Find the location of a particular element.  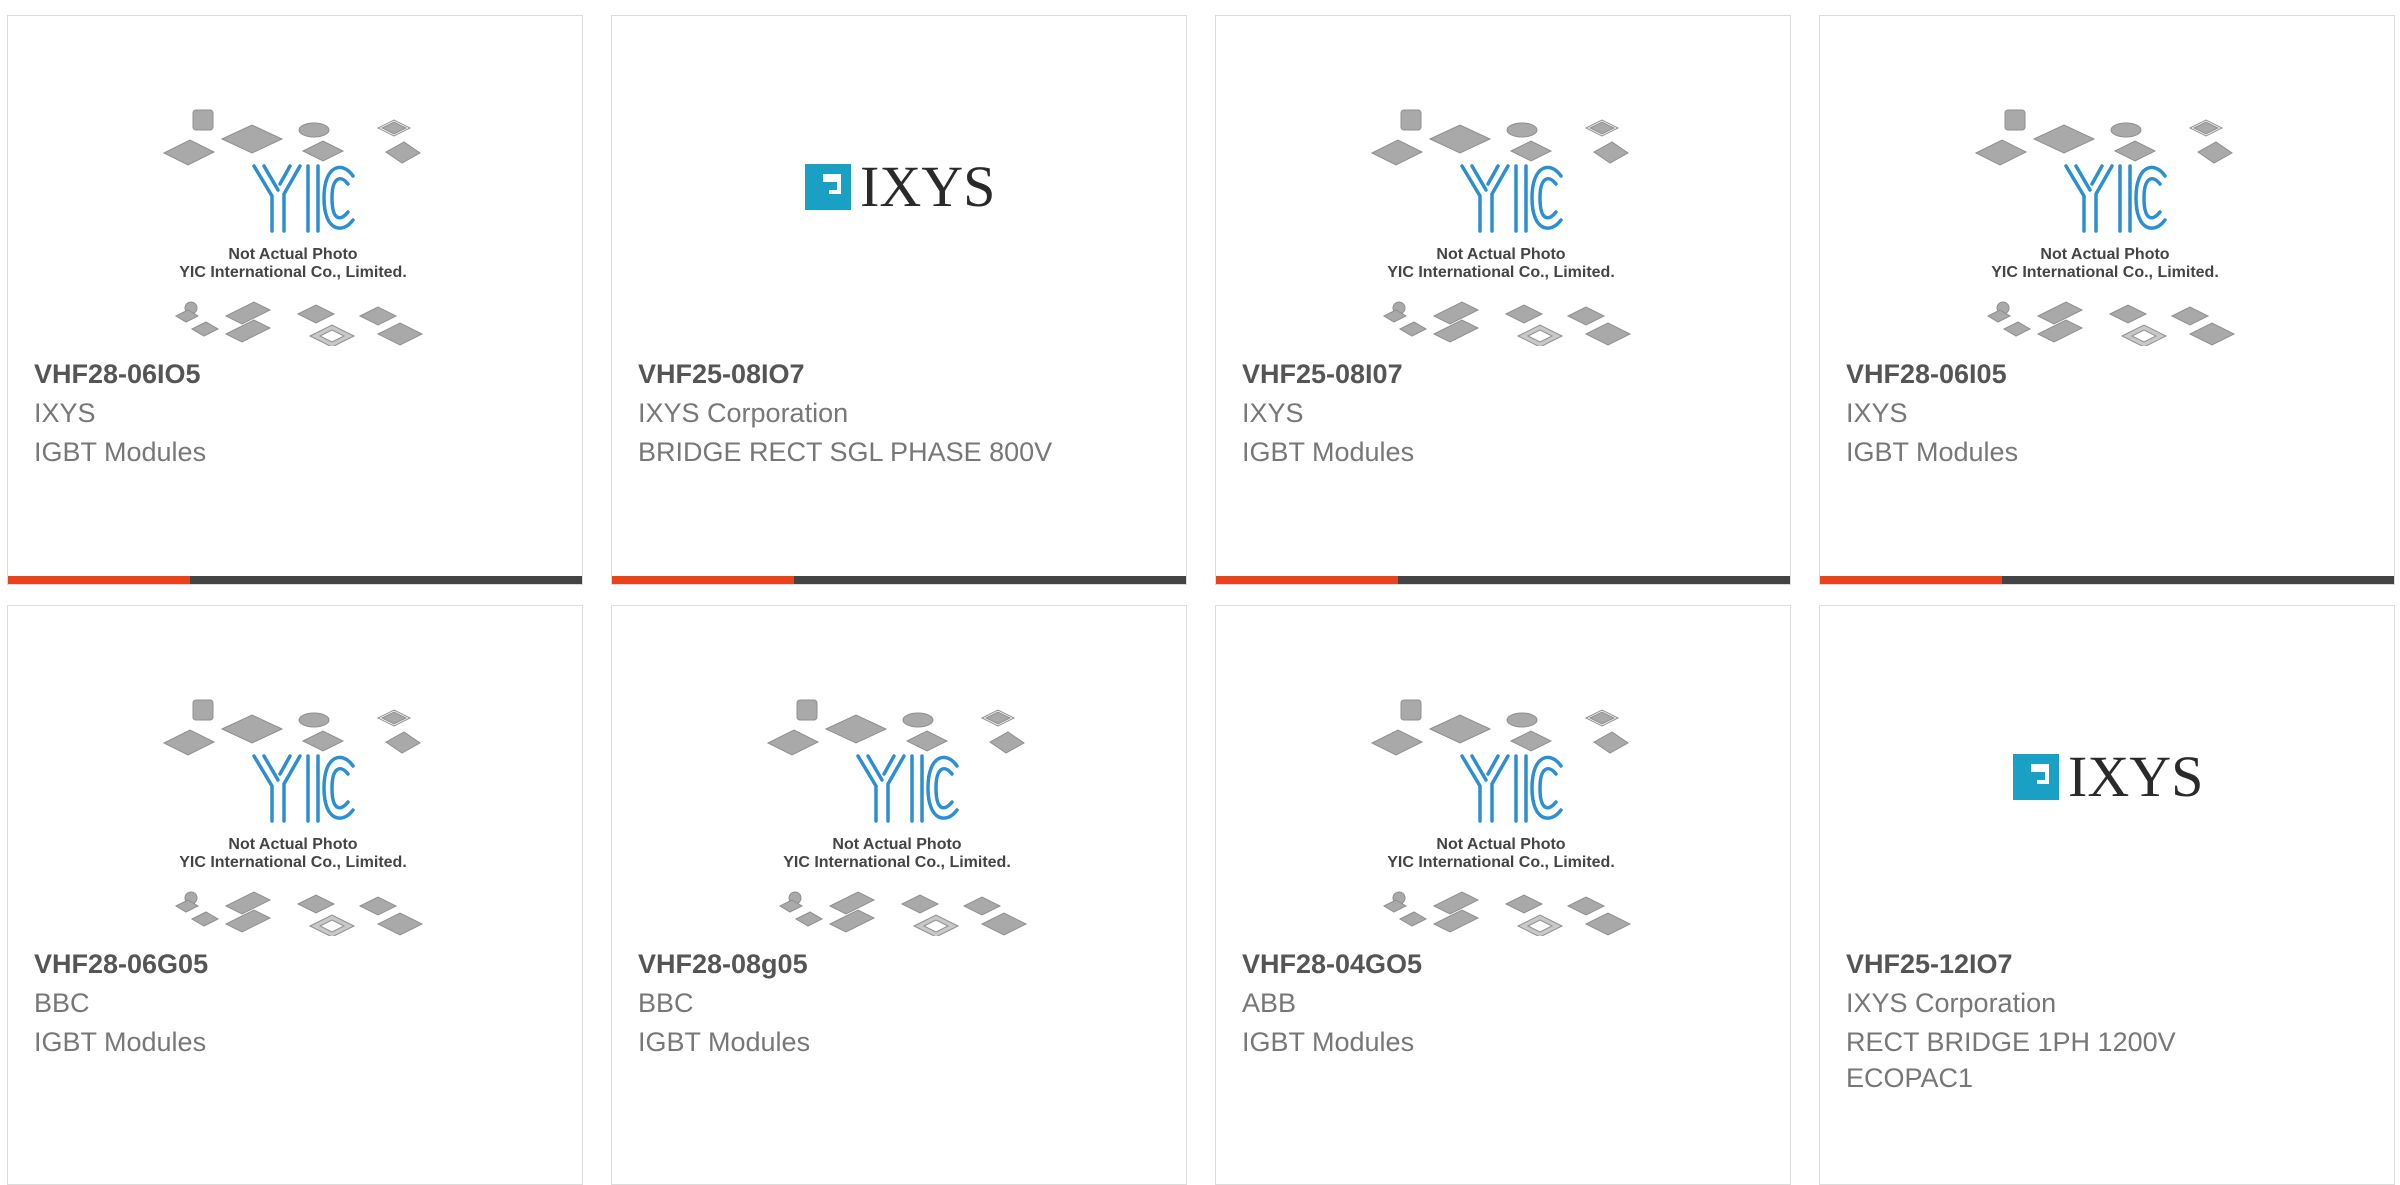

part-number-link: VHF28-04GO5 is located at coordinates (1332, 964).